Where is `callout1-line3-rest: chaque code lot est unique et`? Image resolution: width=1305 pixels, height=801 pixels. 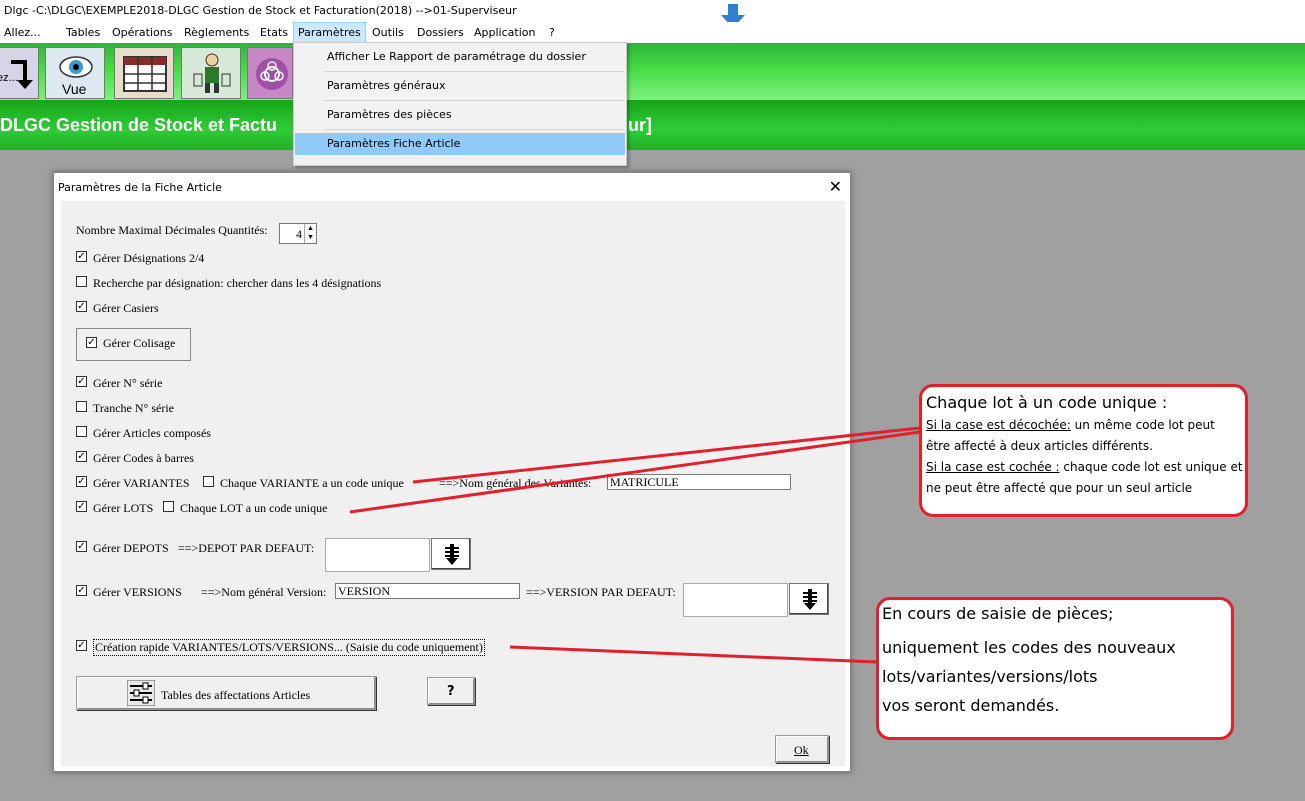 callout1-line3-rest: chaque code lot est unique et is located at coordinates (1151, 467).